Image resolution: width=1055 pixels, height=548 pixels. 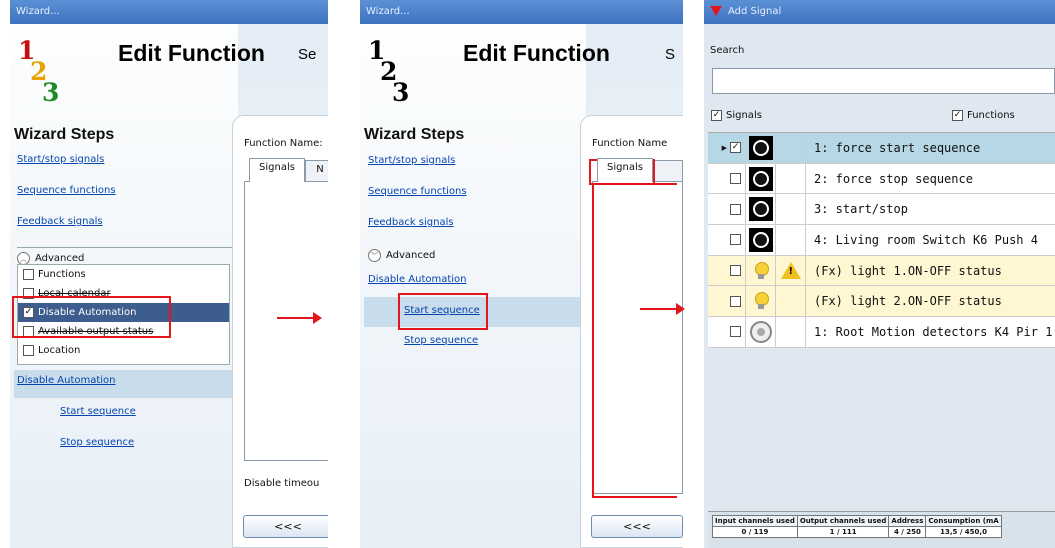 What do you see at coordinates (282, 483) in the screenshot?
I see `disable-timeout-label: Disable timeou` at bounding box center [282, 483].